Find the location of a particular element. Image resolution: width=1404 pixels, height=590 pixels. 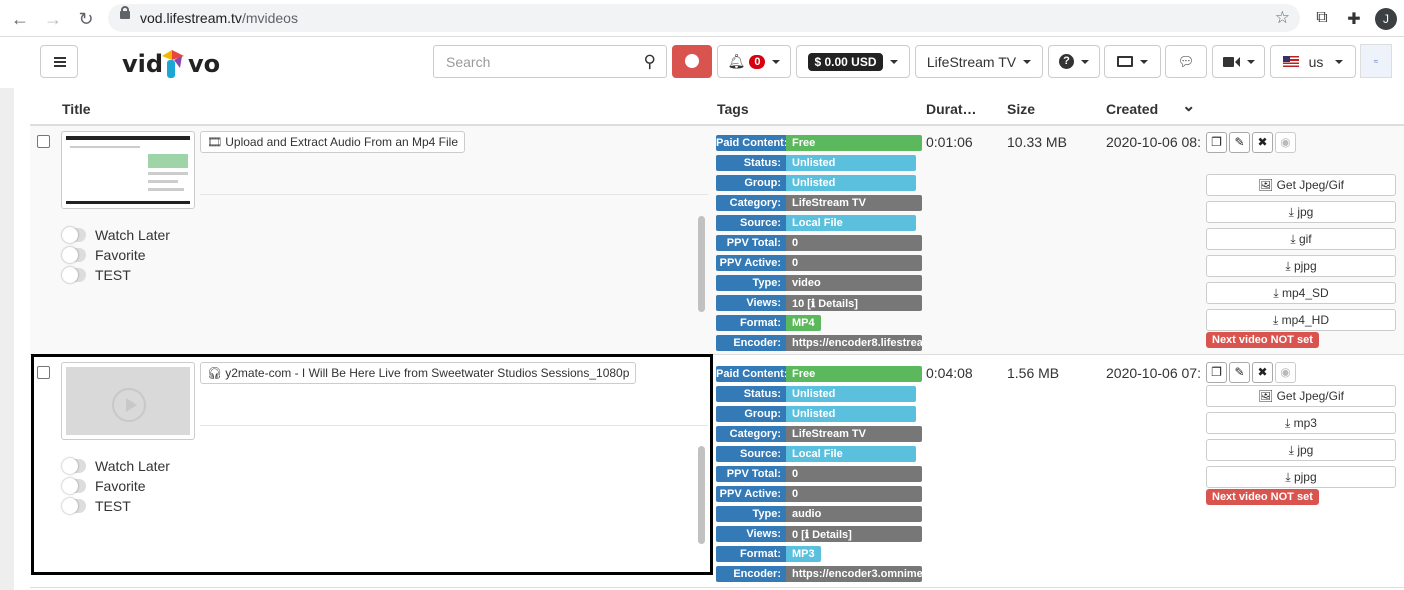

column-size: Size is located at coordinates (1021, 109).